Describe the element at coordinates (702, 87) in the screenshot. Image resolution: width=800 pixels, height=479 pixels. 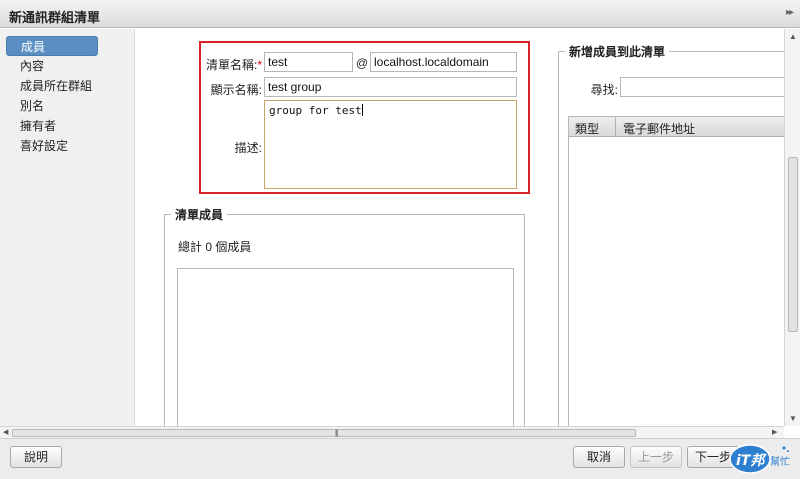
I see `search-input` at that location.